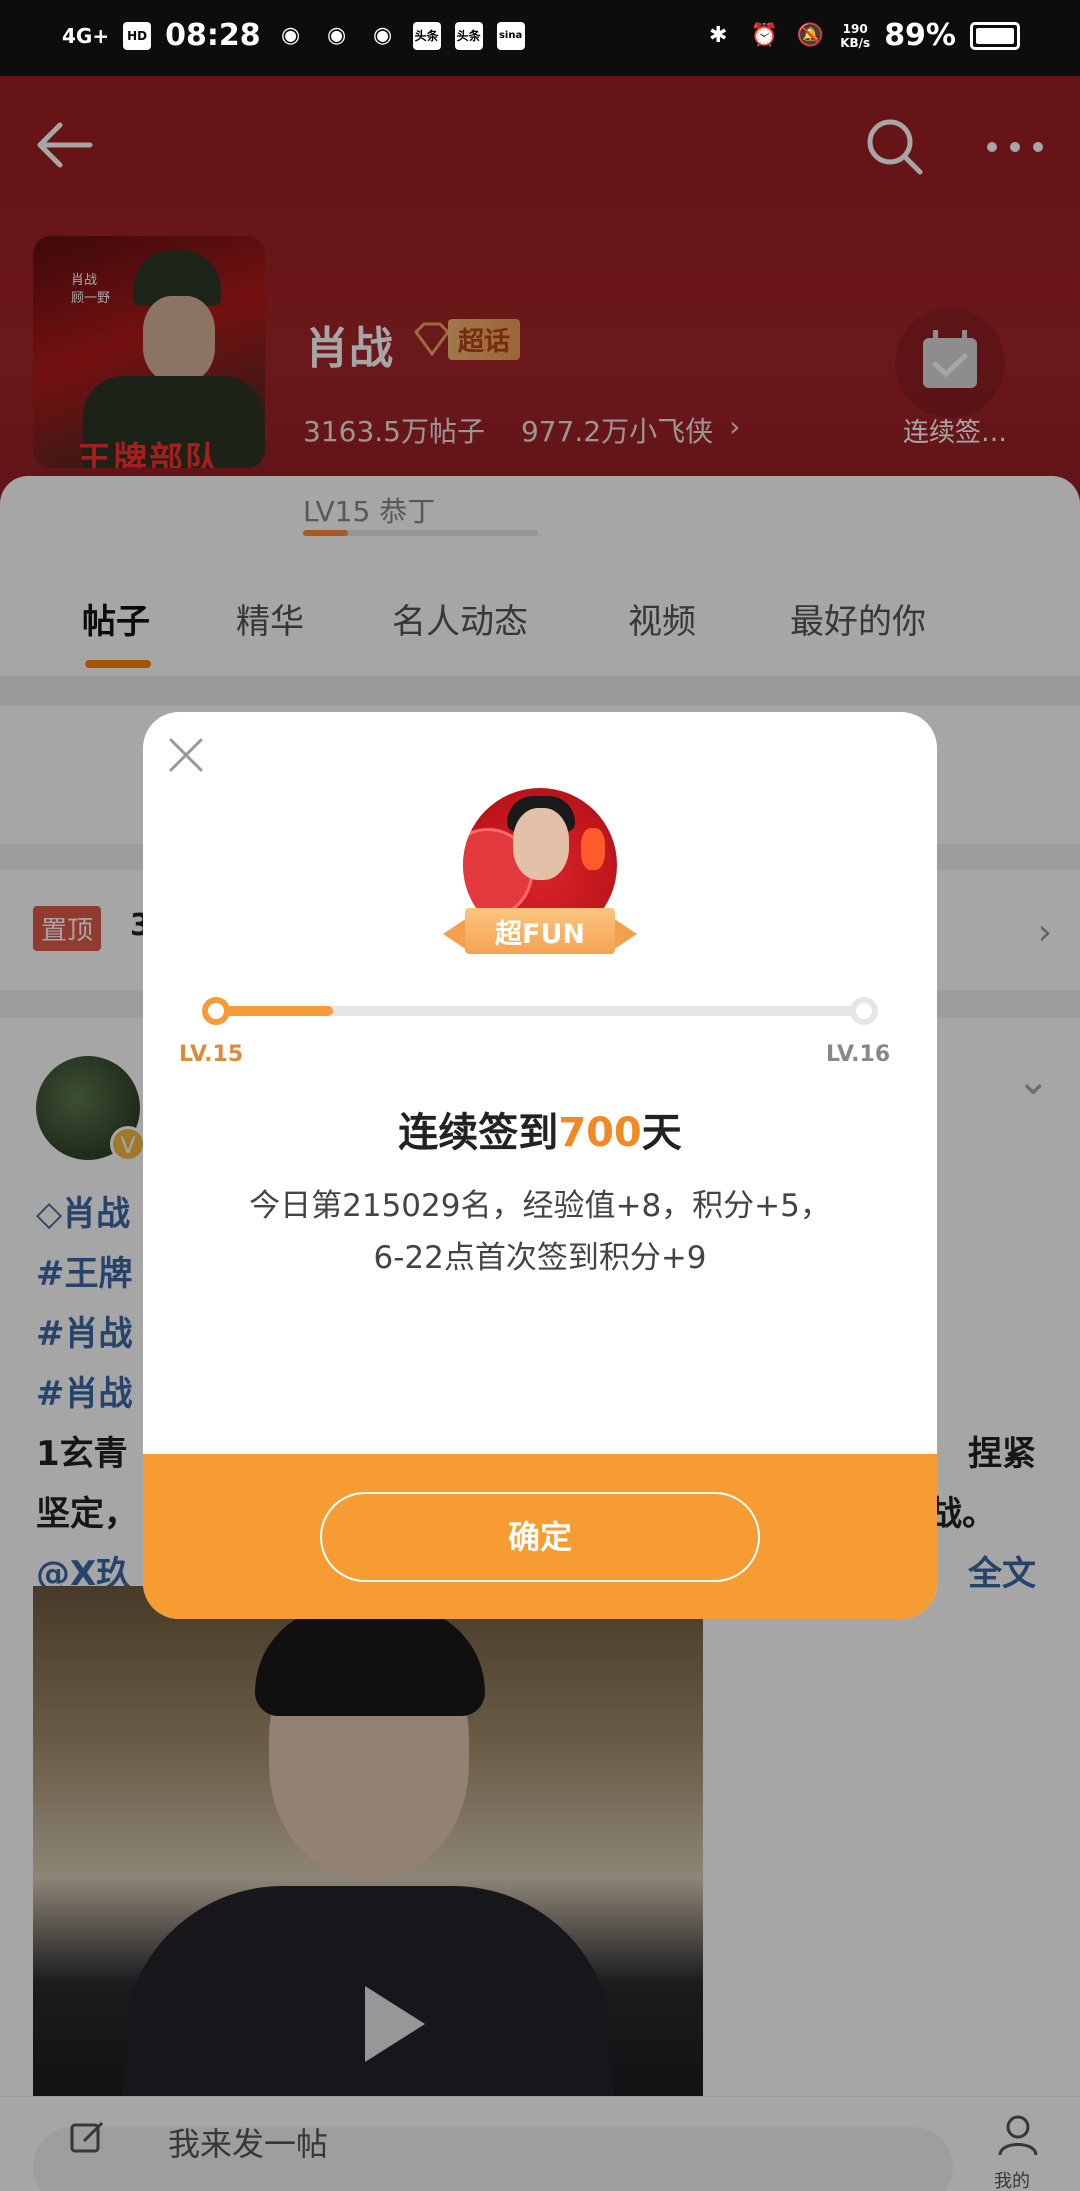  What do you see at coordinates (274, 1011) in the screenshot?
I see `level-progress-fill` at bounding box center [274, 1011].